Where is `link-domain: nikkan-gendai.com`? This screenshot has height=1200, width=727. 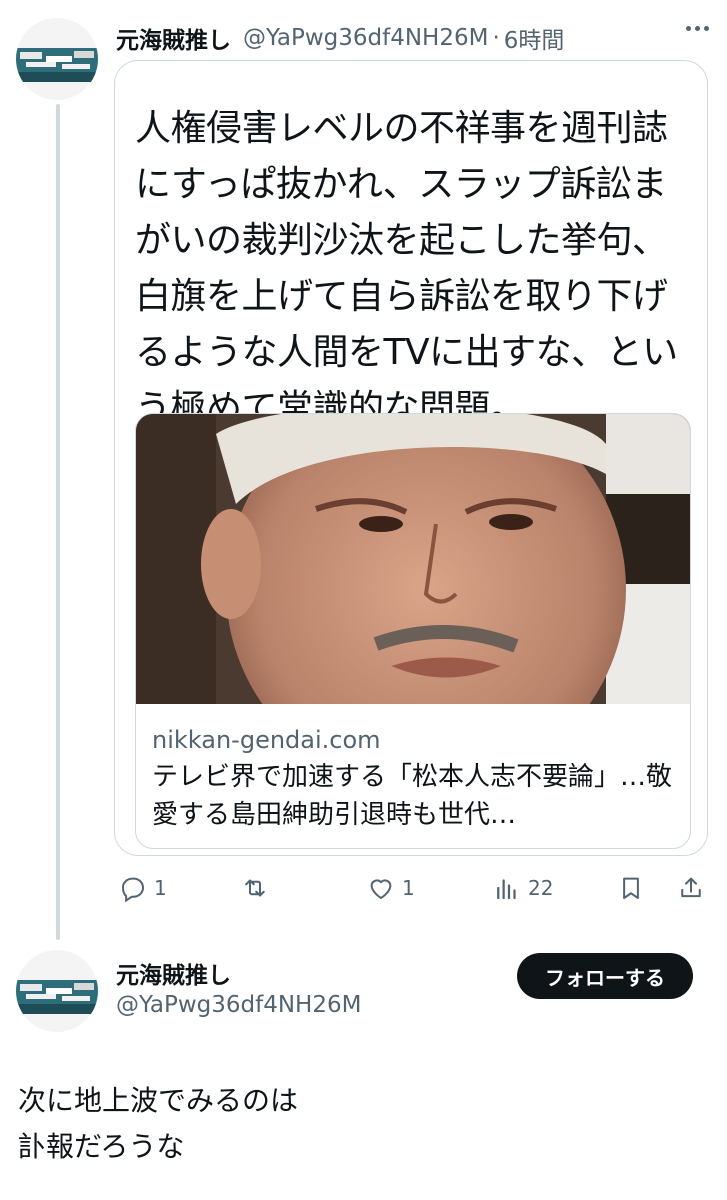
link-domain: nikkan-gendai.com is located at coordinates (266, 740).